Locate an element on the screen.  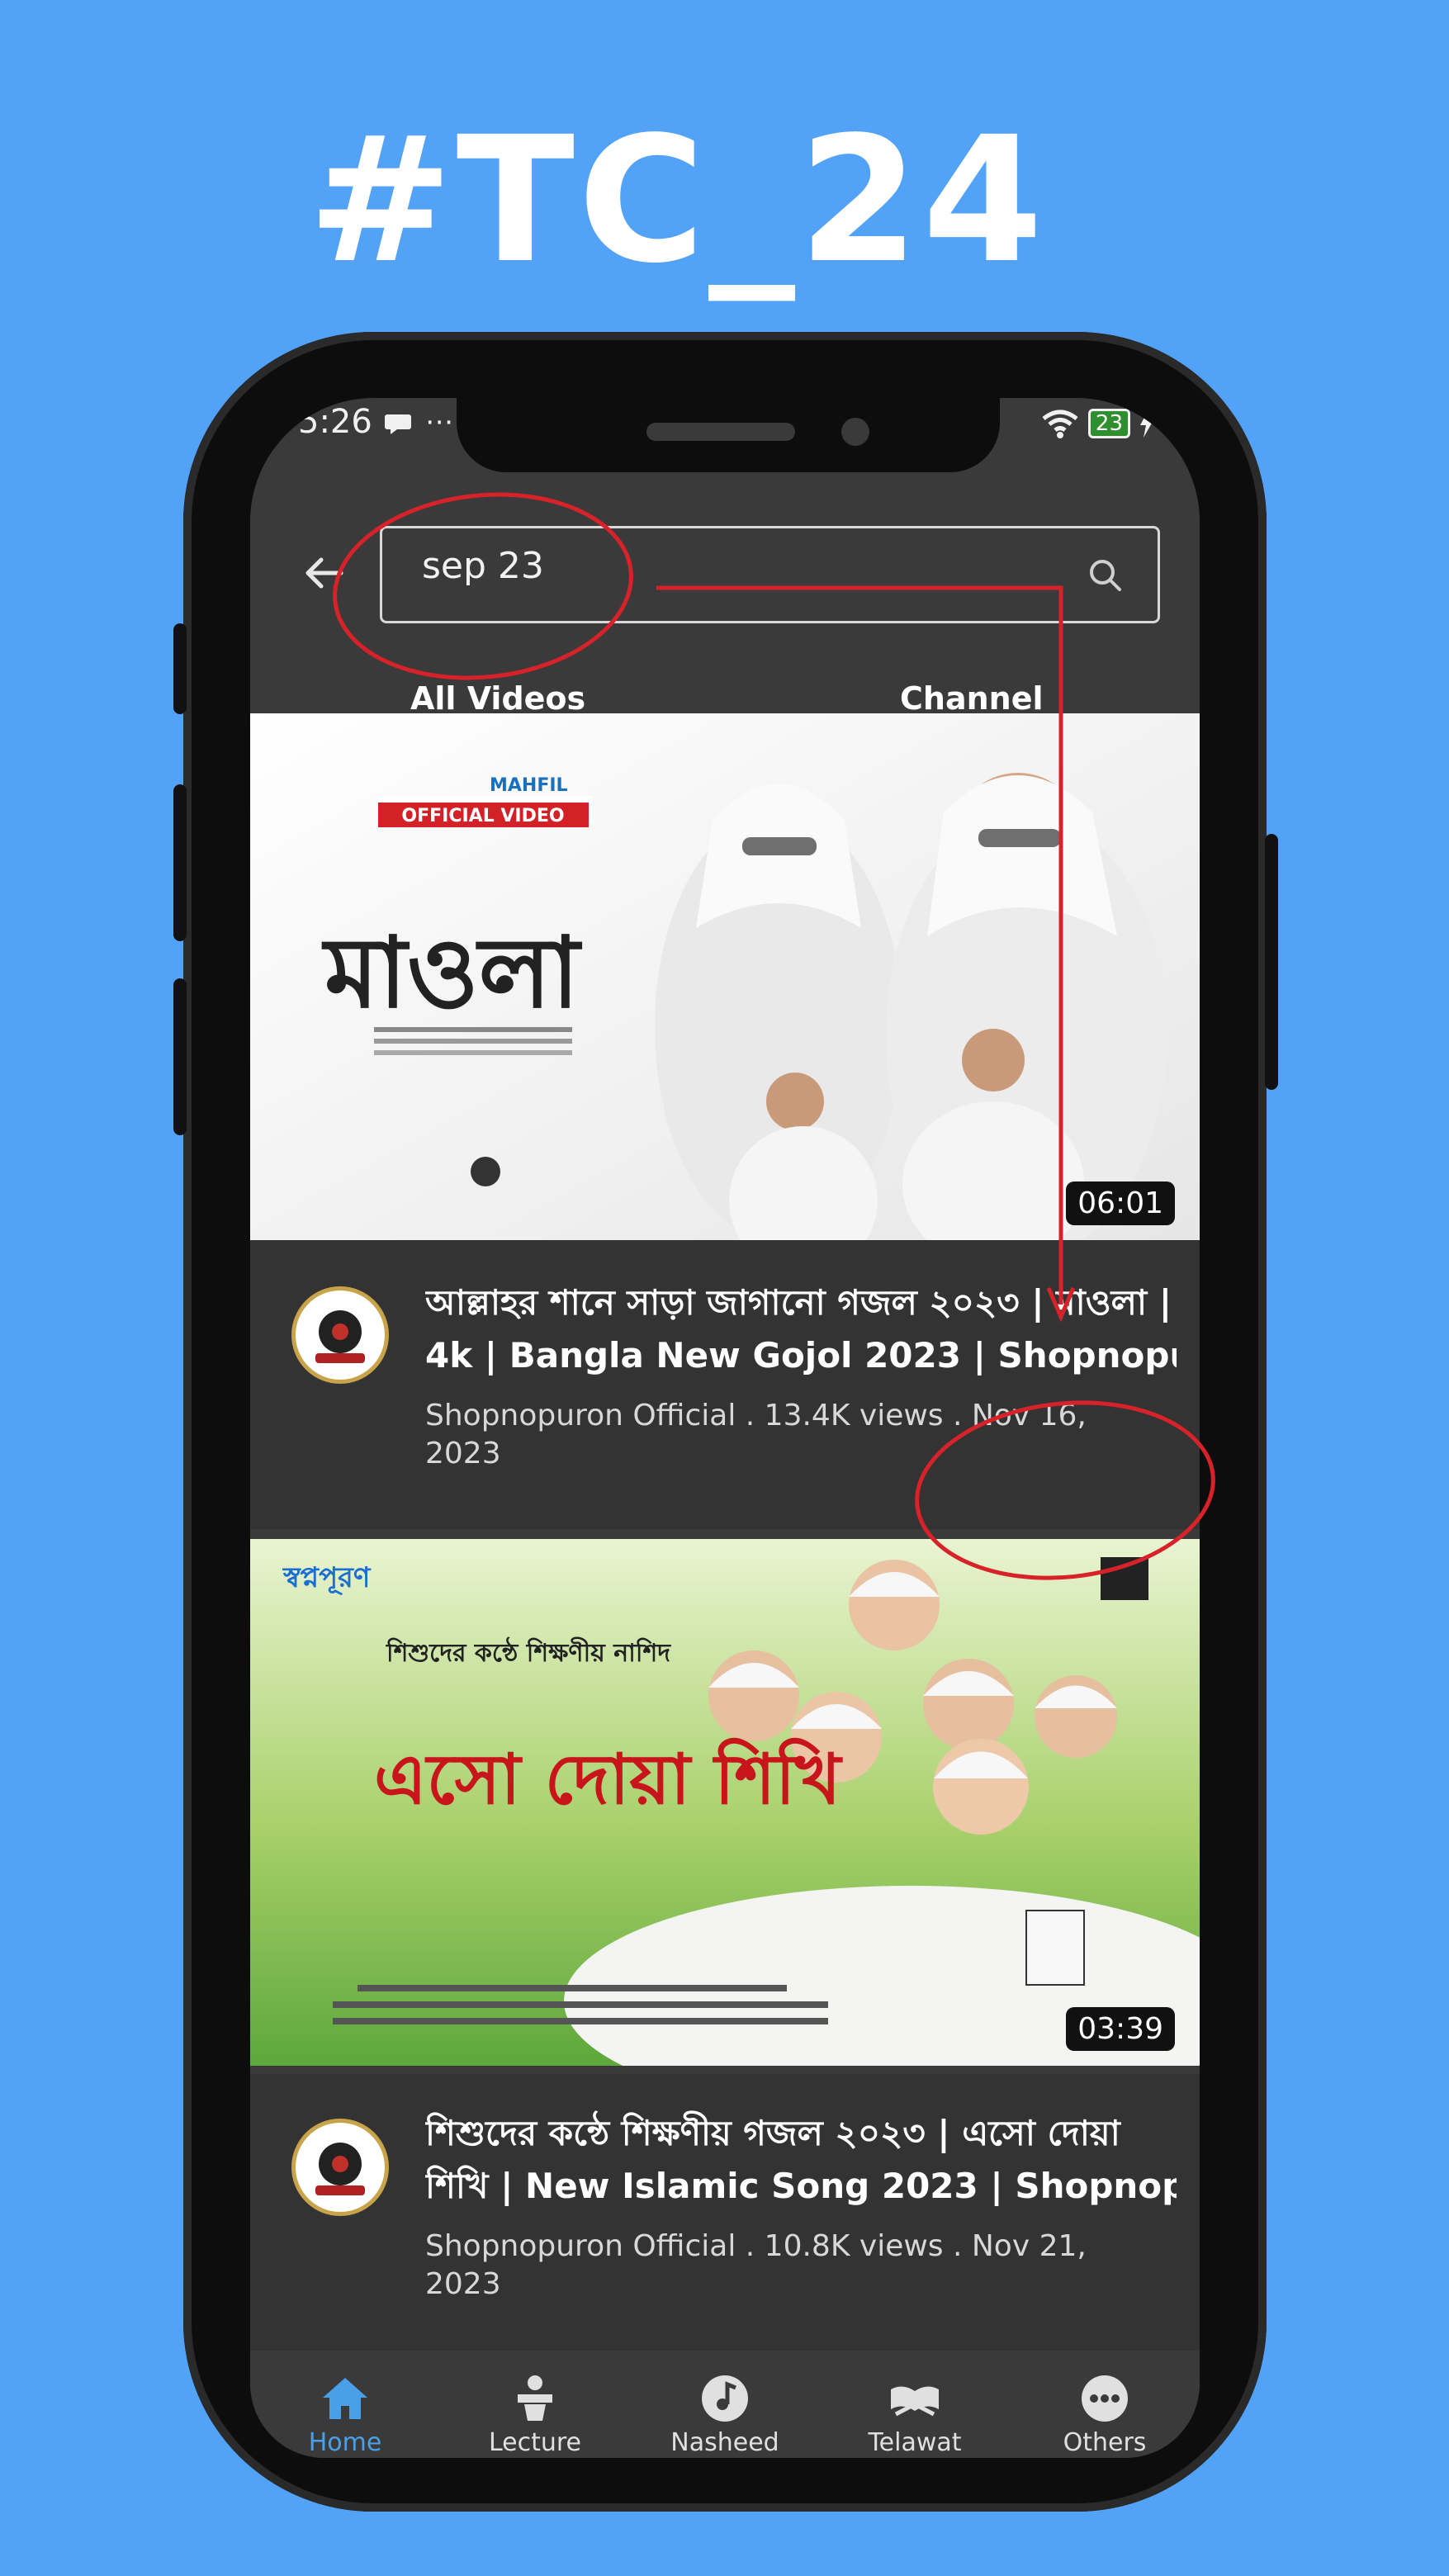
back-arrow-icon is located at coordinates (324, 573).